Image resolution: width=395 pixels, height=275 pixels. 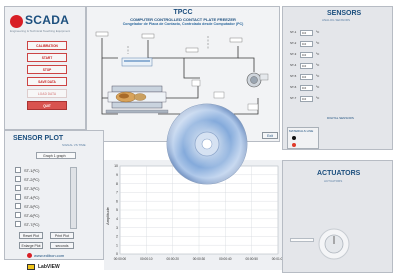 I want to click on actuator-knob, so click(x=334, y=244).